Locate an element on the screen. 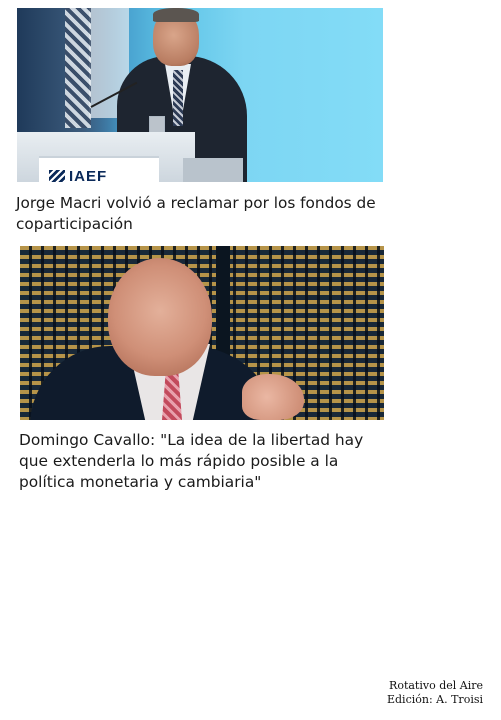 The height and width of the screenshot is (720, 501). credit-publication: Rotativo del Aire is located at coordinates (436, 685).